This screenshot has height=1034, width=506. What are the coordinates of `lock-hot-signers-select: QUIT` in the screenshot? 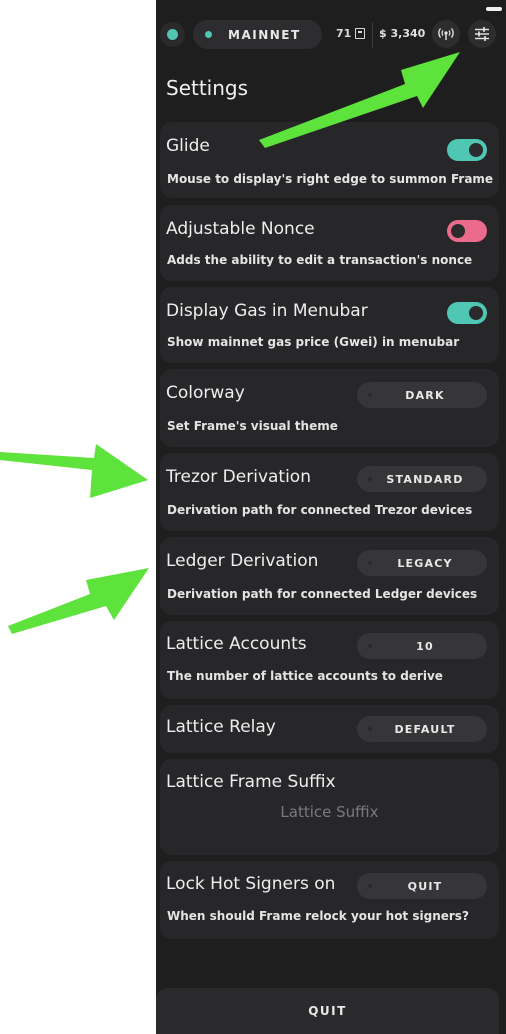 It's located at (422, 886).